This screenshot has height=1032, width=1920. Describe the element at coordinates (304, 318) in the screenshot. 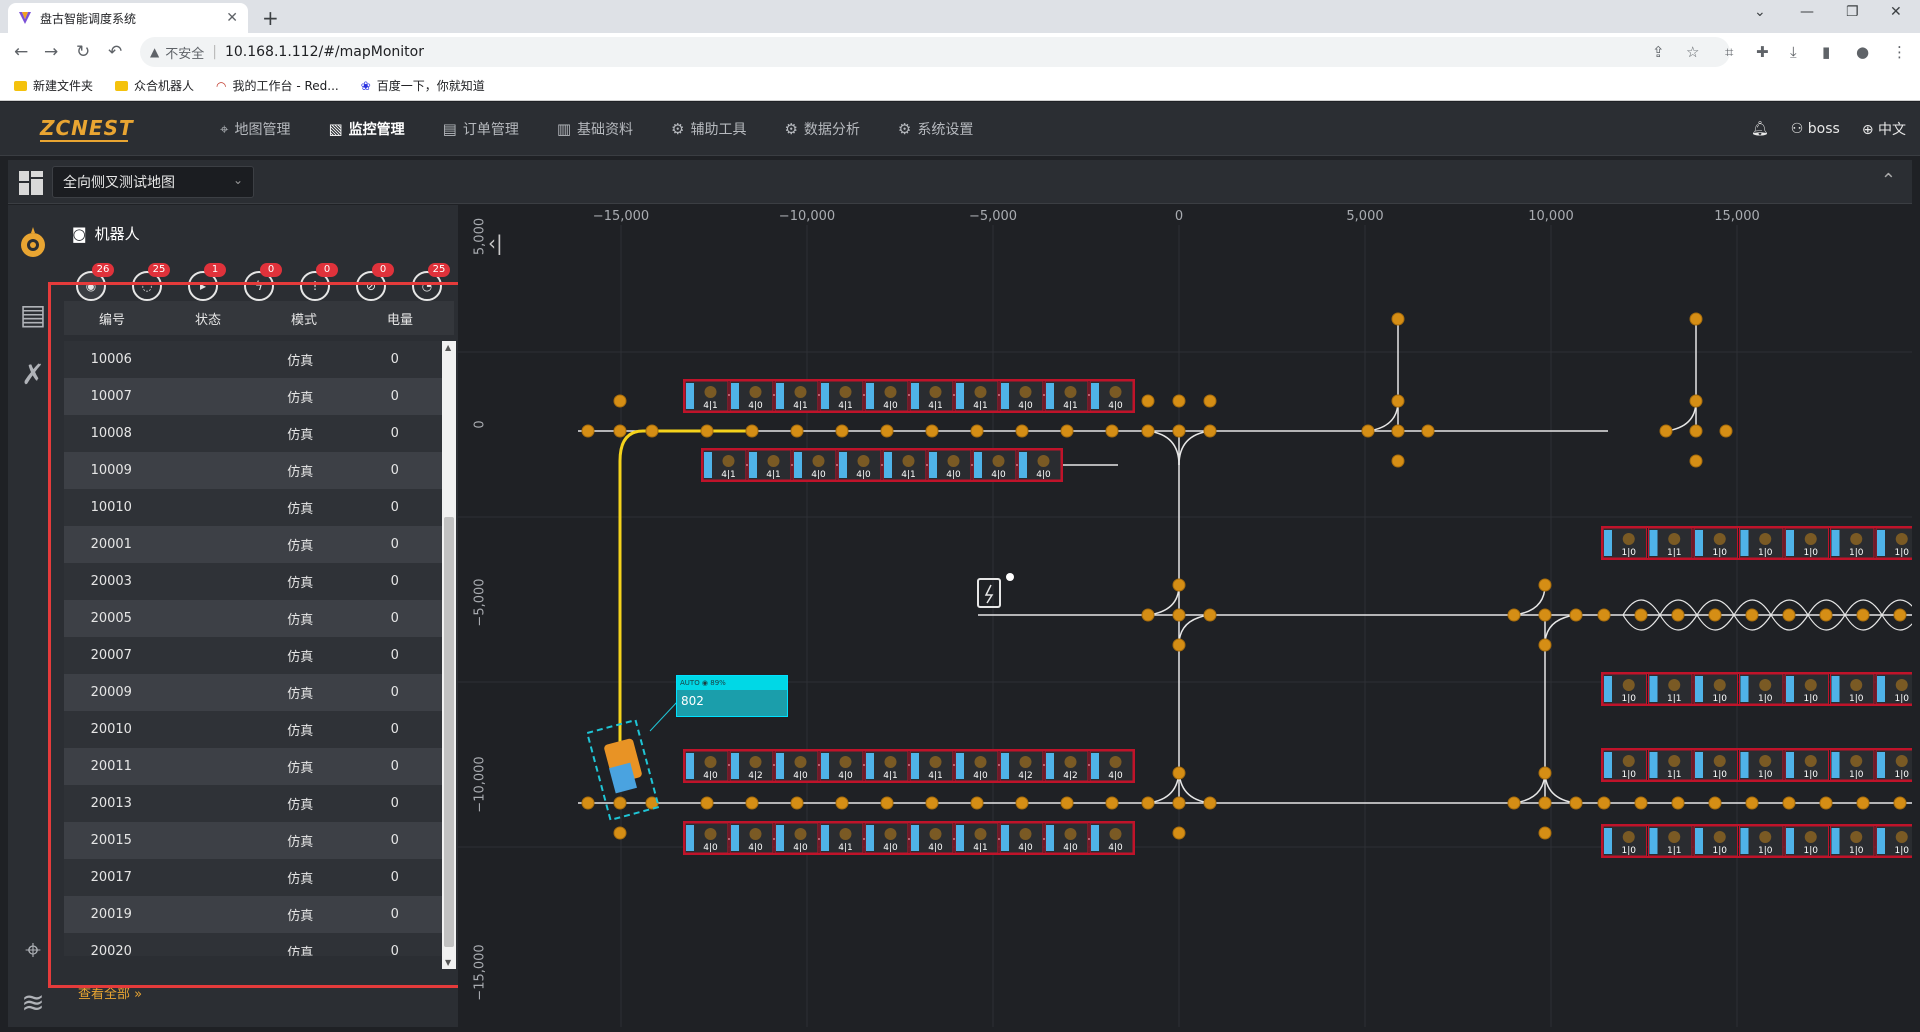

I see `col-mode: 模式` at that location.